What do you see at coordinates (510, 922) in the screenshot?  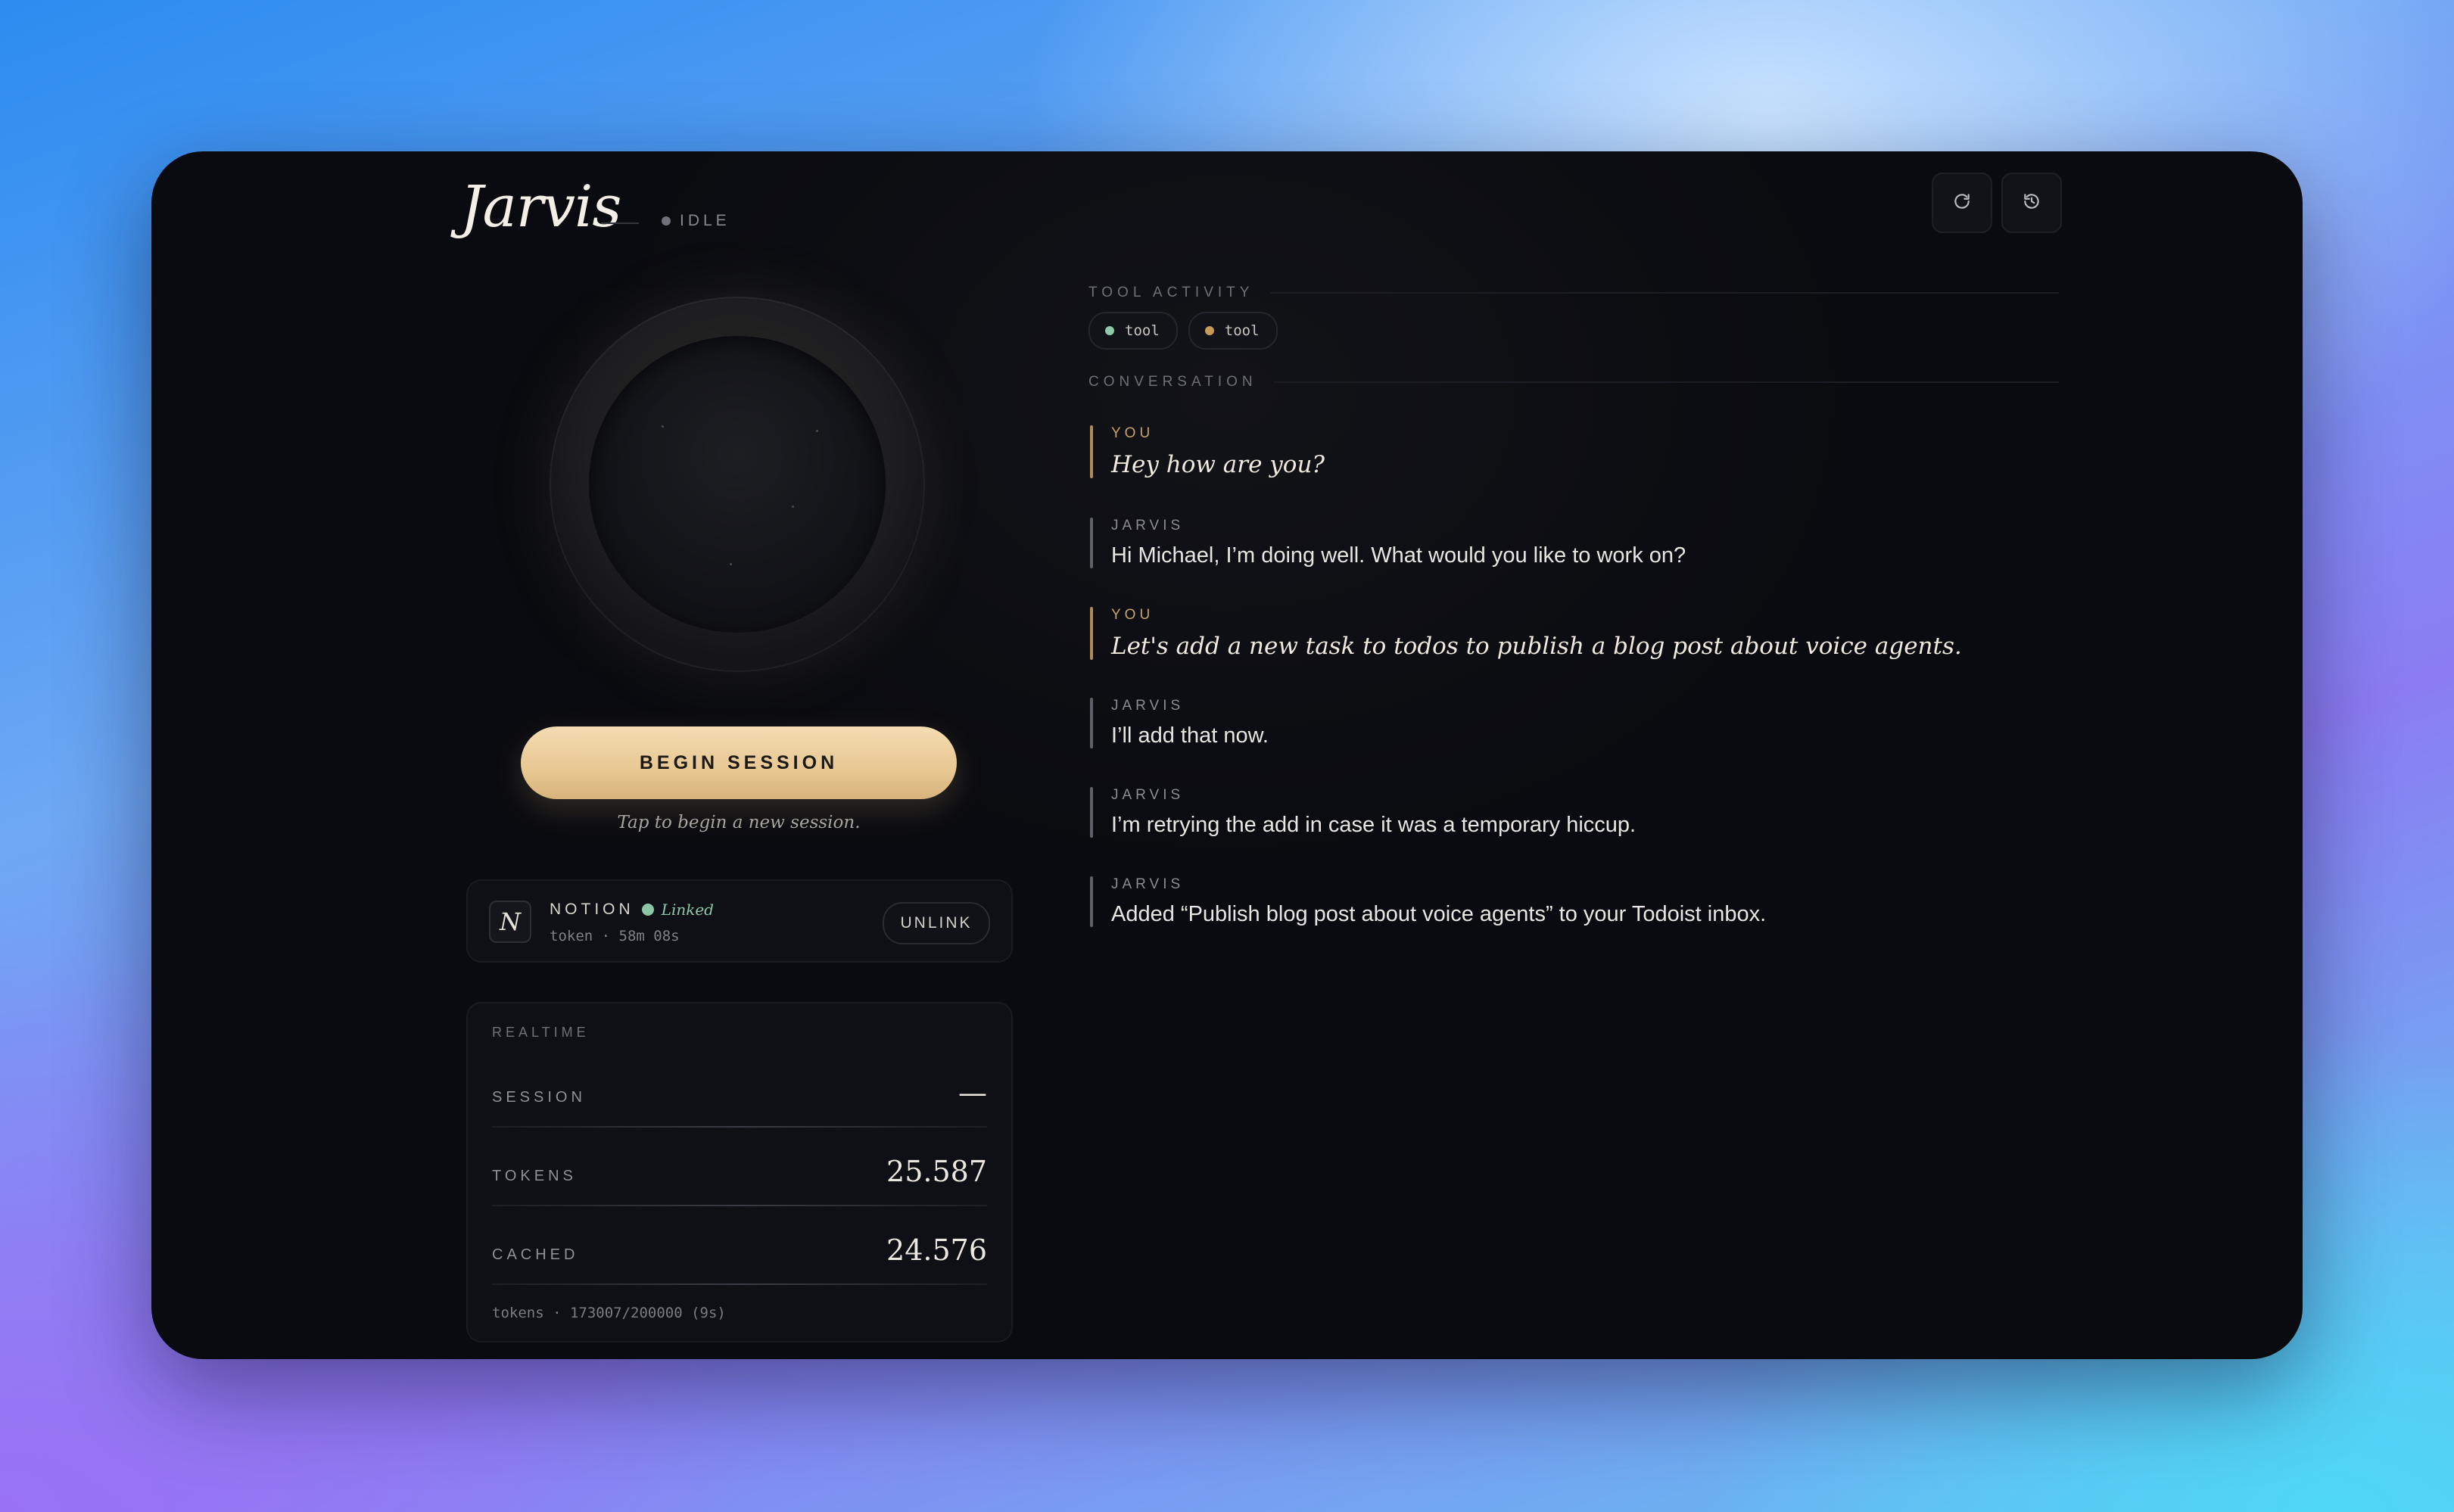 I see `notion-logo-icon: N` at bounding box center [510, 922].